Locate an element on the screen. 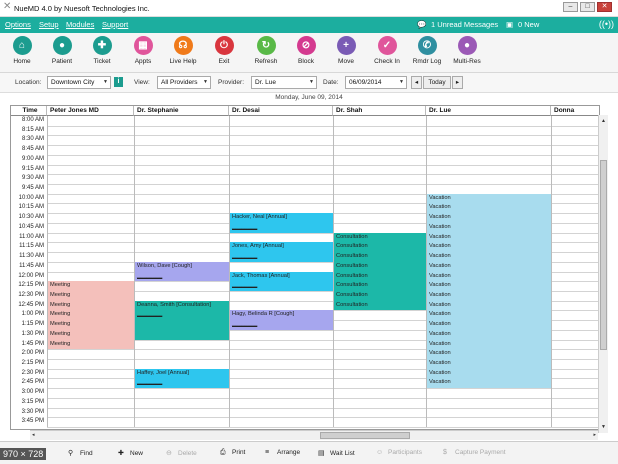 This screenshot has height=464, width=618. appointment-subtext: ________ is located at coordinates (150, 382).